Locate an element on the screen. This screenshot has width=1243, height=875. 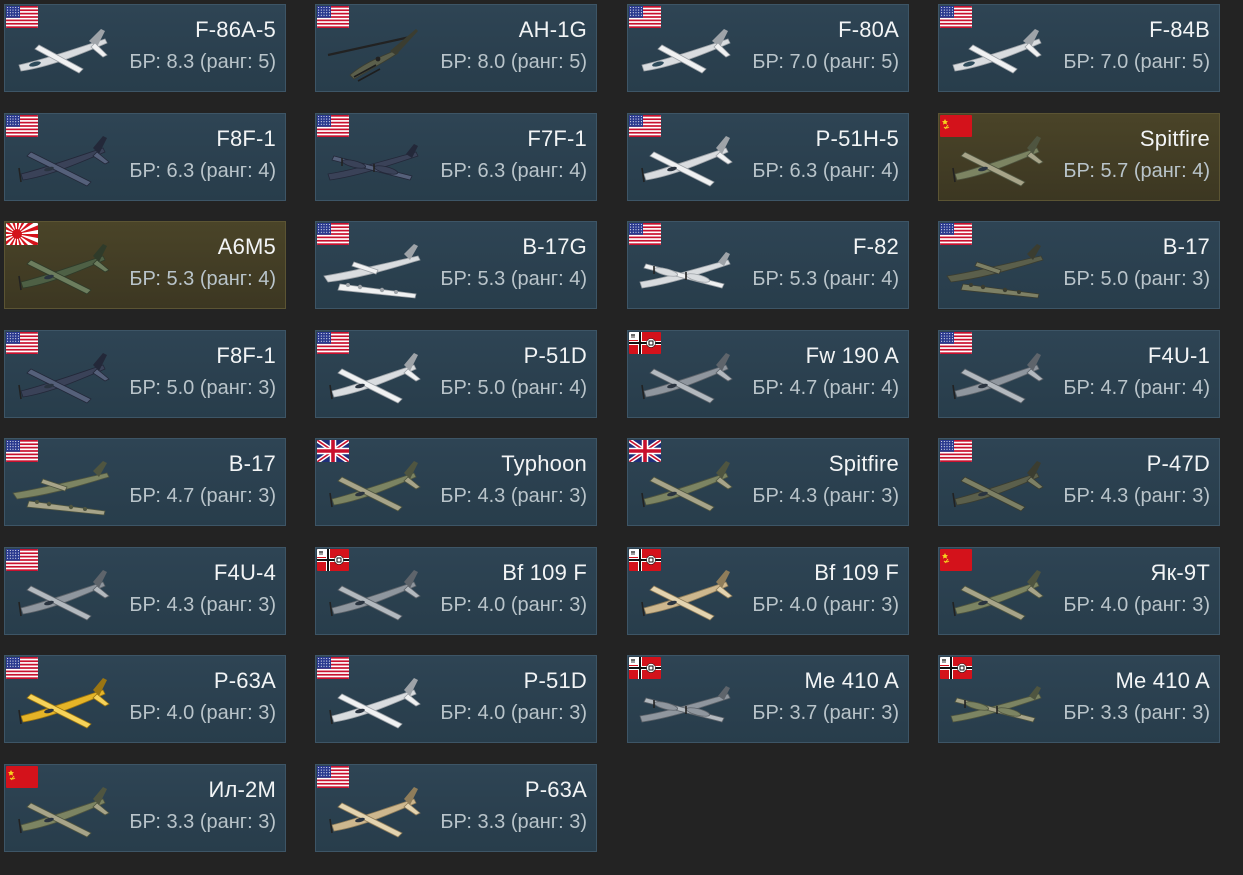
vehicle-card: P-51D БР: 4.0 (ранг: 3) is located at coordinates (456, 699).